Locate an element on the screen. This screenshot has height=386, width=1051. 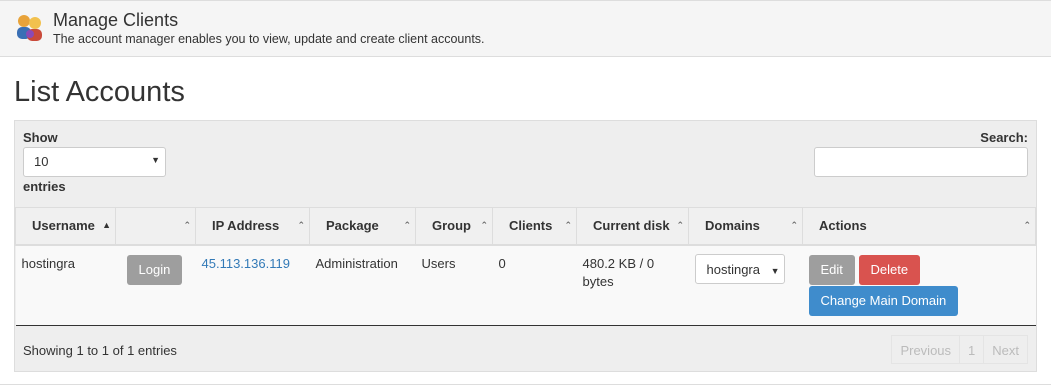
next-page-button: Next is located at coordinates (1005, 349).